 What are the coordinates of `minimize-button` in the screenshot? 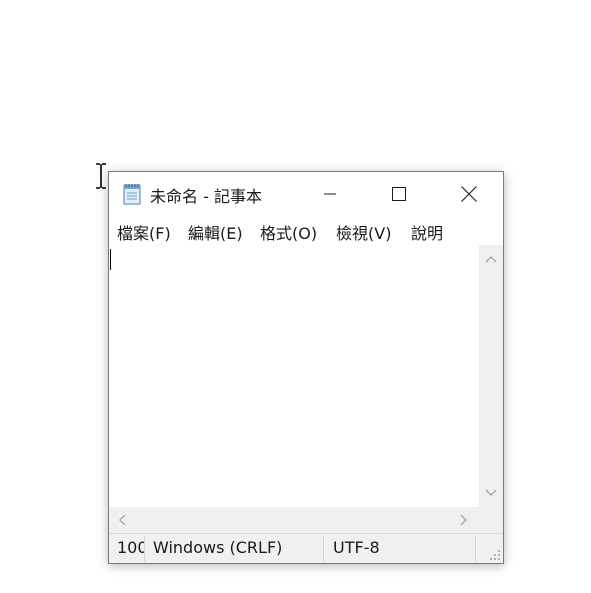 It's located at (330, 194).